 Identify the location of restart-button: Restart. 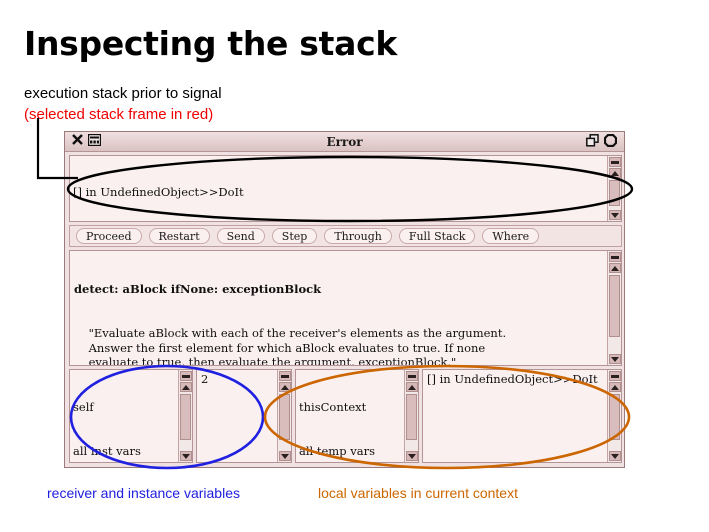
(179, 236).